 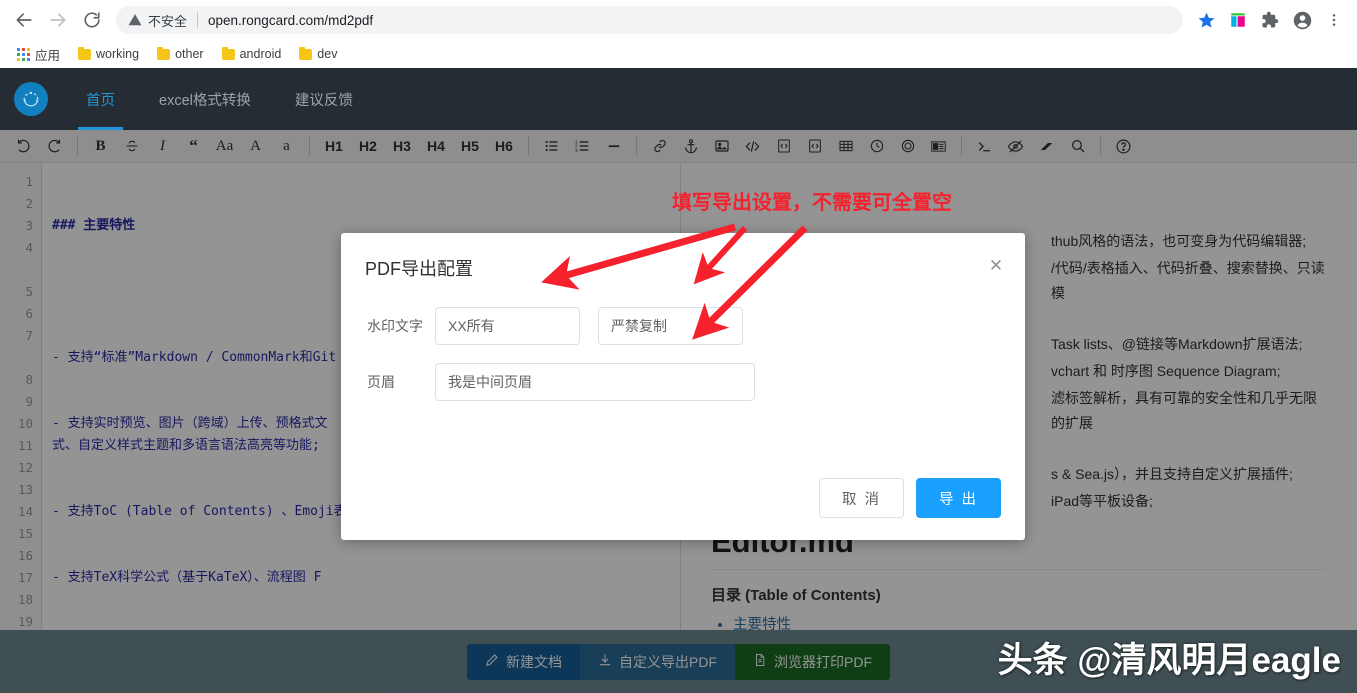 I want to click on bookmark-dev: dev, so click(x=318, y=54).